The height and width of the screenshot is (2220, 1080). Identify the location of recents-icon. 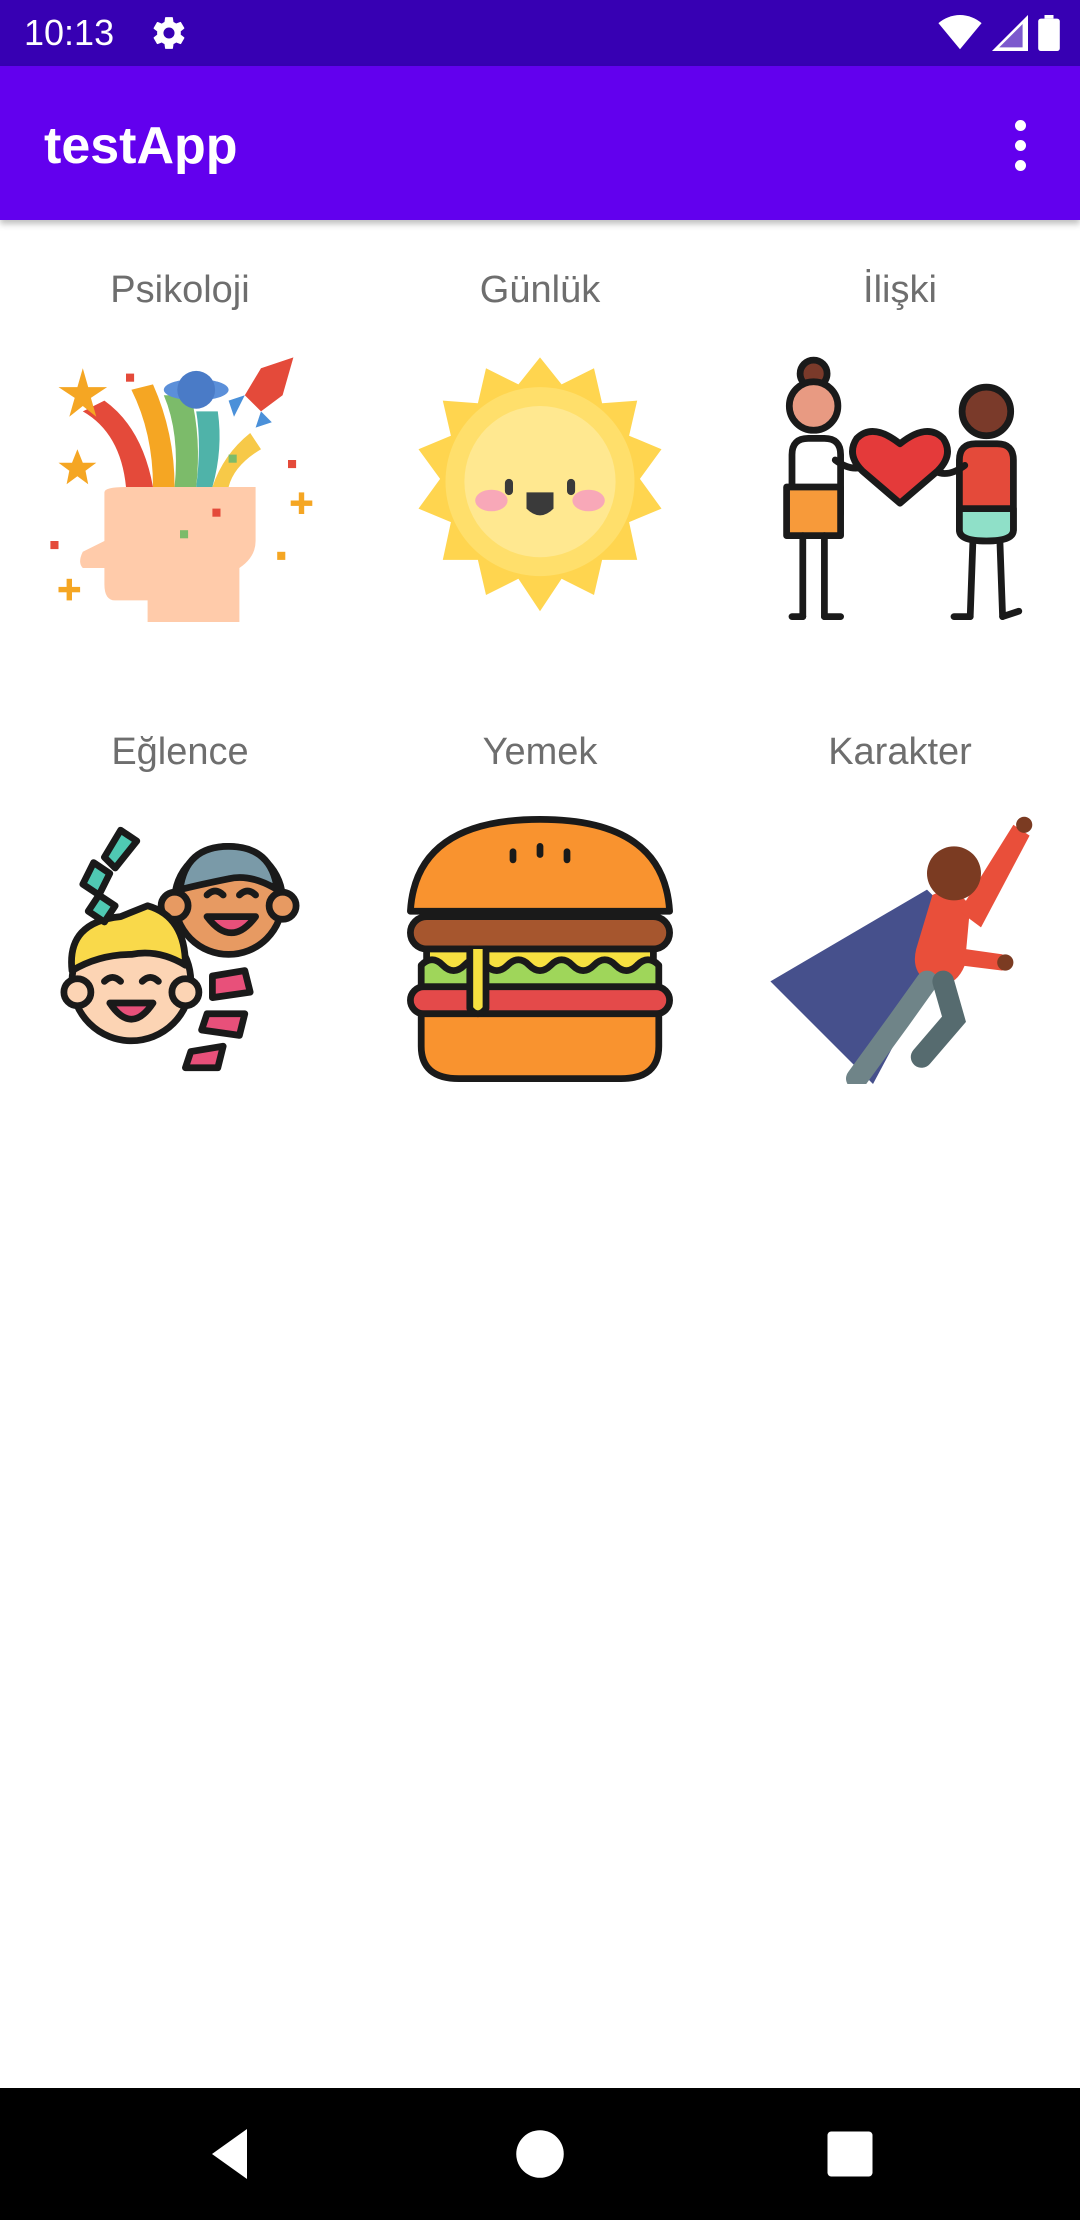
(850, 2154).